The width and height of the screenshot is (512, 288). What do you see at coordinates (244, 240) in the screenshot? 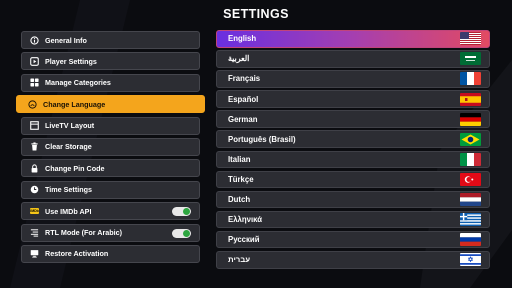
I see `language-label: Русский` at bounding box center [244, 240].